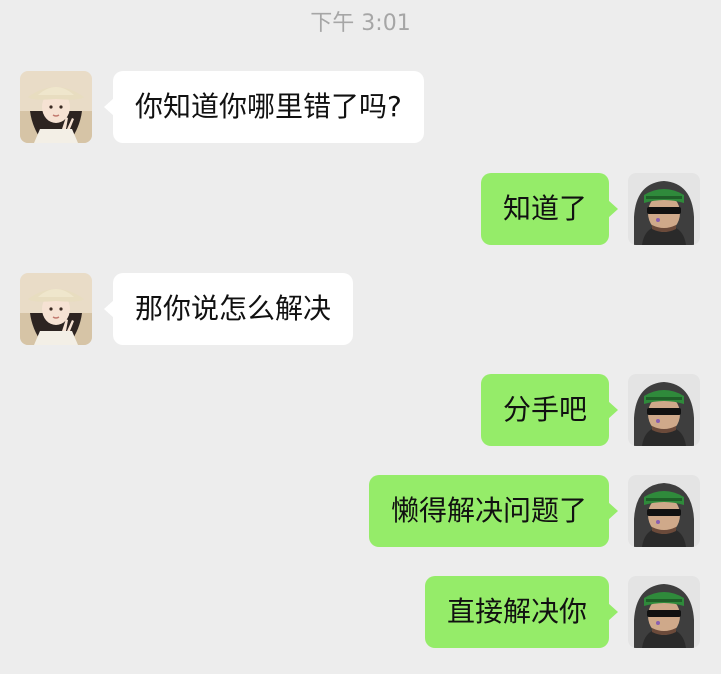  Describe the element at coordinates (360, 511) in the screenshot. I see `message-row-outgoing: 懒得解决问题了` at that location.